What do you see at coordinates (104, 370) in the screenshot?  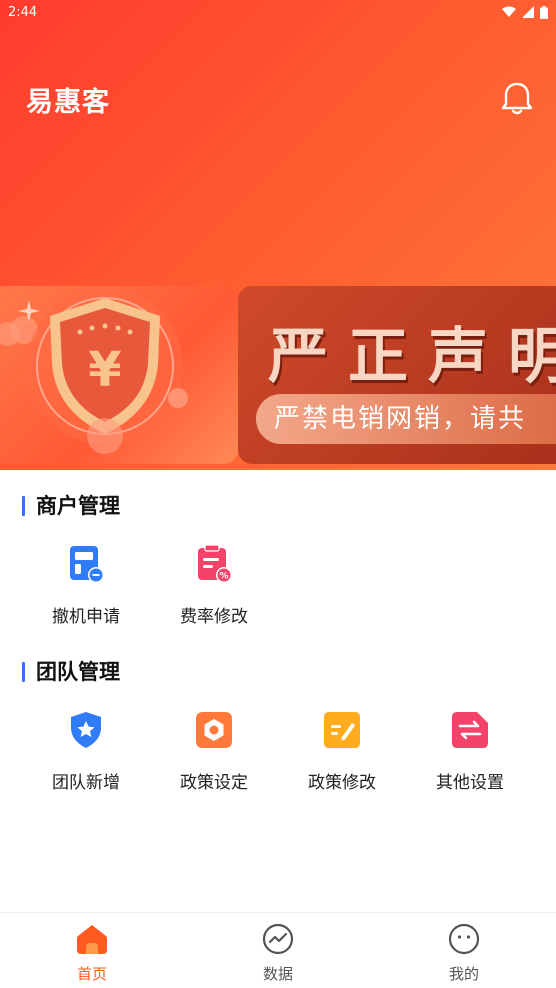 I see `coin-symbol: ¥` at bounding box center [104, 370].